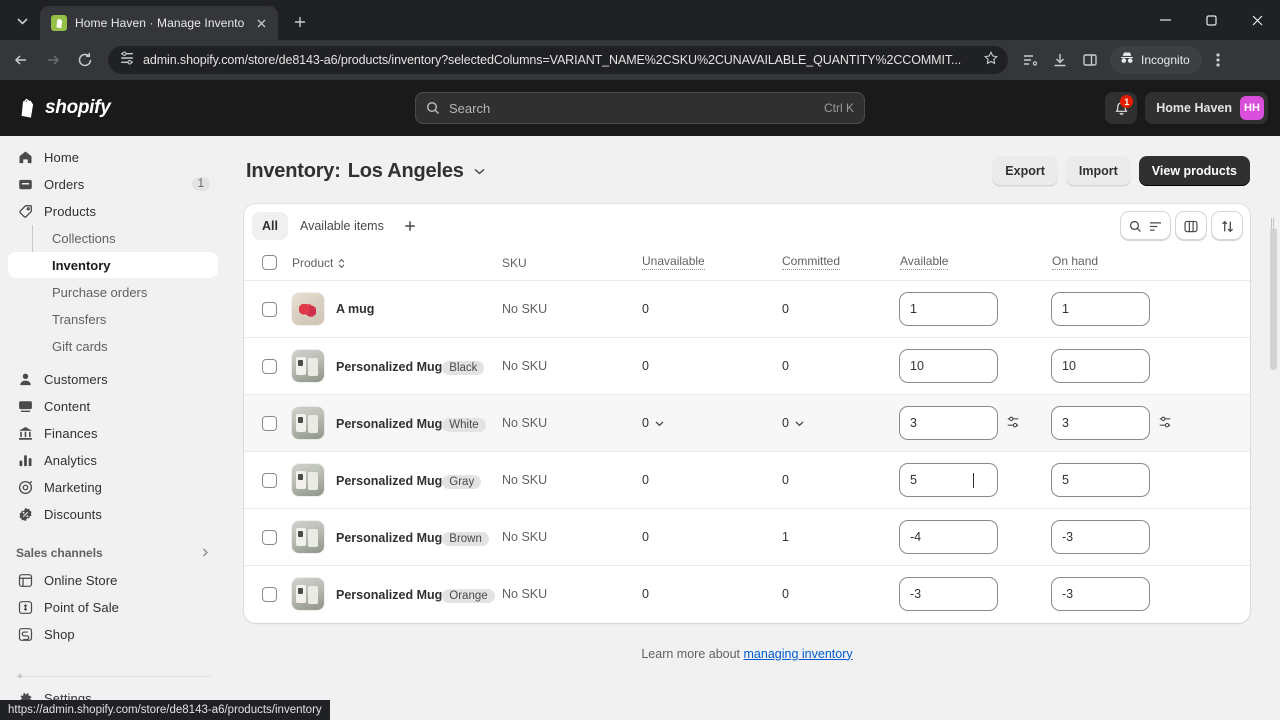 This screenshot has height=720, width=1280. Describe the element at coordinates (747, 309) in the screenshot. I see `table-row: A mug No SKU 0 0 1 1` at that location.